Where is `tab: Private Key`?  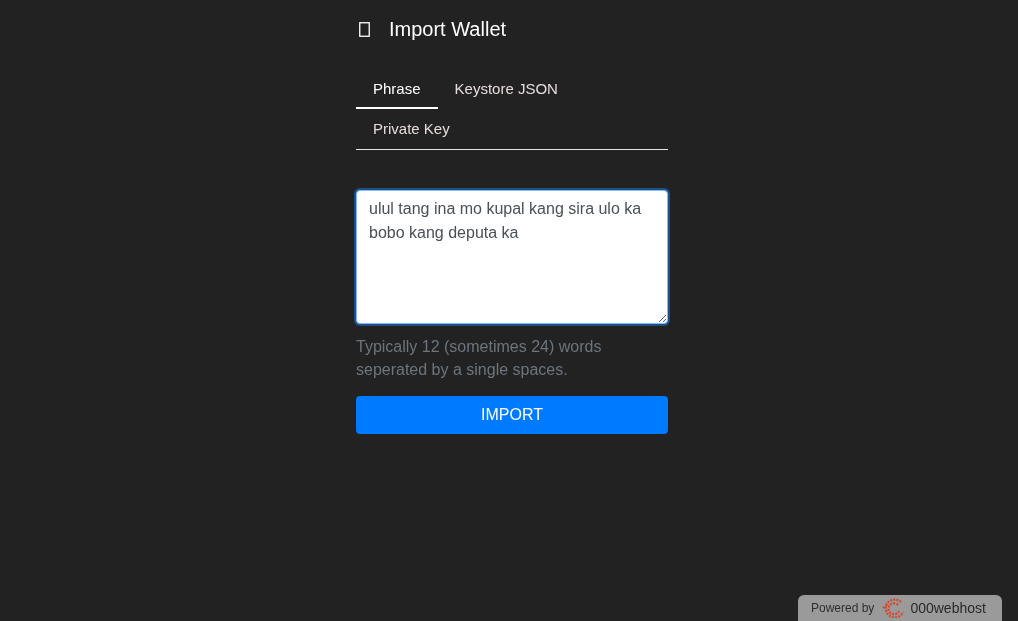 tab: Private Key is located at coordinates (411, 129).